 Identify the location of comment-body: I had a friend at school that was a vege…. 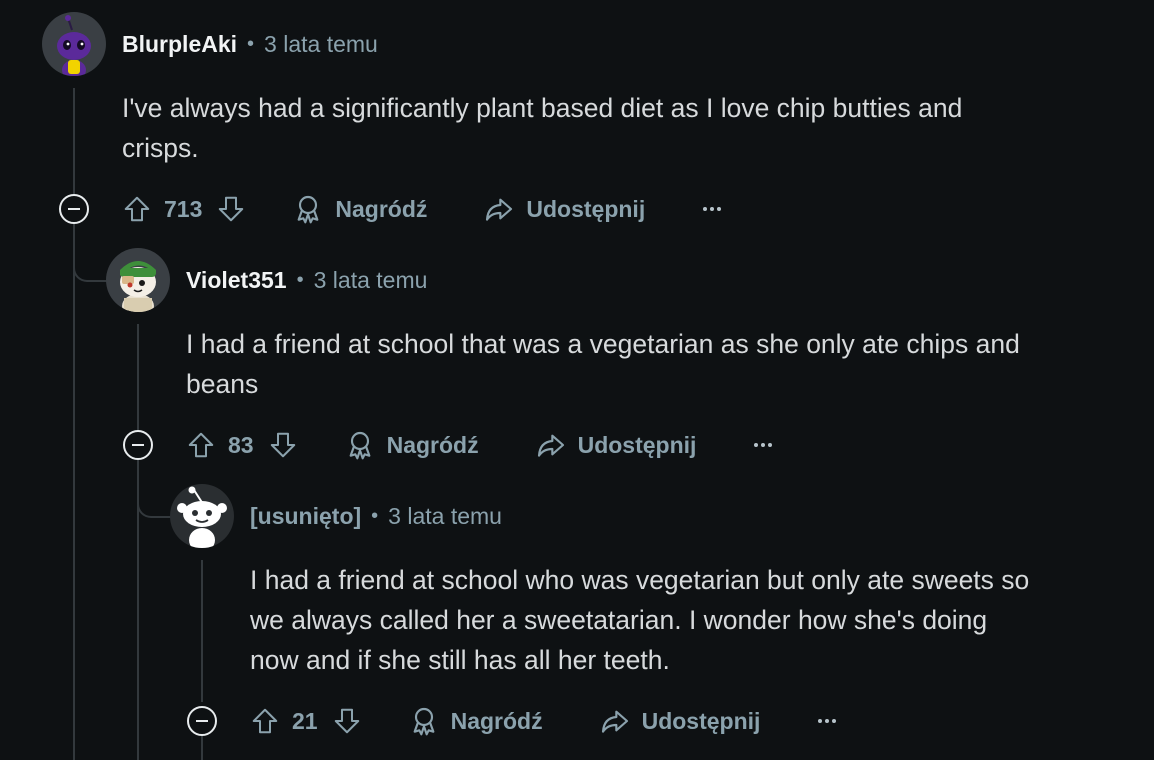
(603, 364).